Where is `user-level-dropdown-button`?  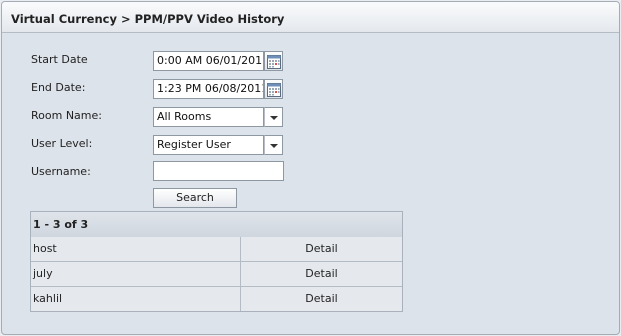 user-level-dropdown-button is located at coordinates (273, 145).